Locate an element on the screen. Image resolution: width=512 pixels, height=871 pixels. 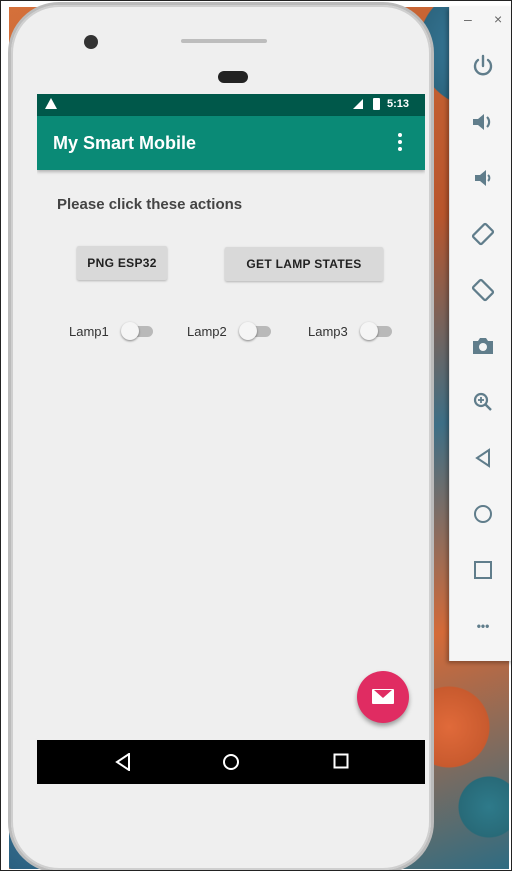
envelope-icon is located at coordinates (383, 696).